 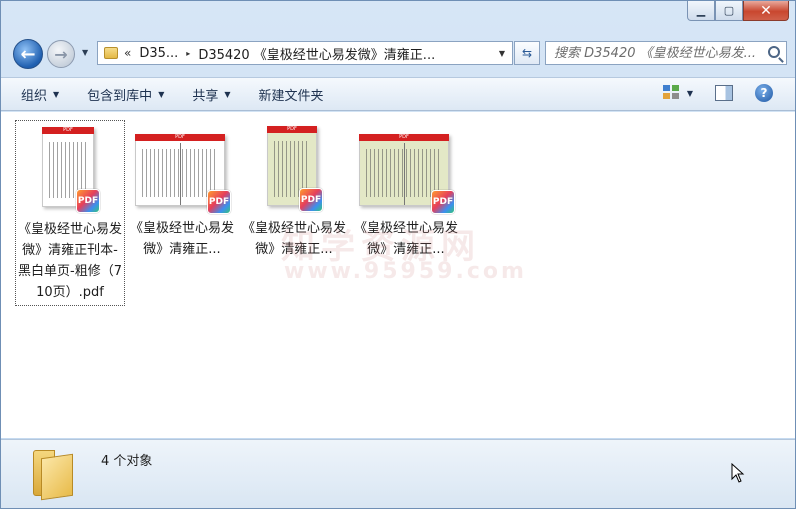 I want to click on new-folder-button: 新建文件夹, so click(x=291, y=94).